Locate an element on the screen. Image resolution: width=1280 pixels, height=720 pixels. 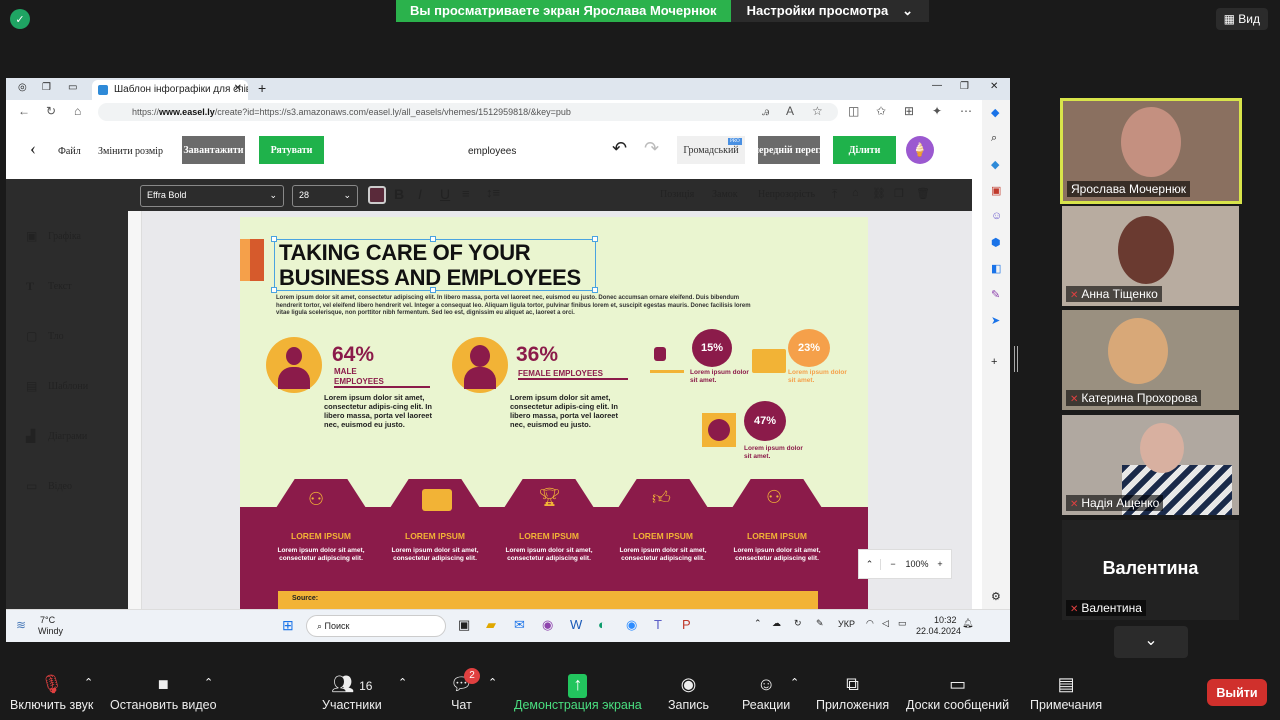
share-button: Ділити is located at coordinates (864, 150).